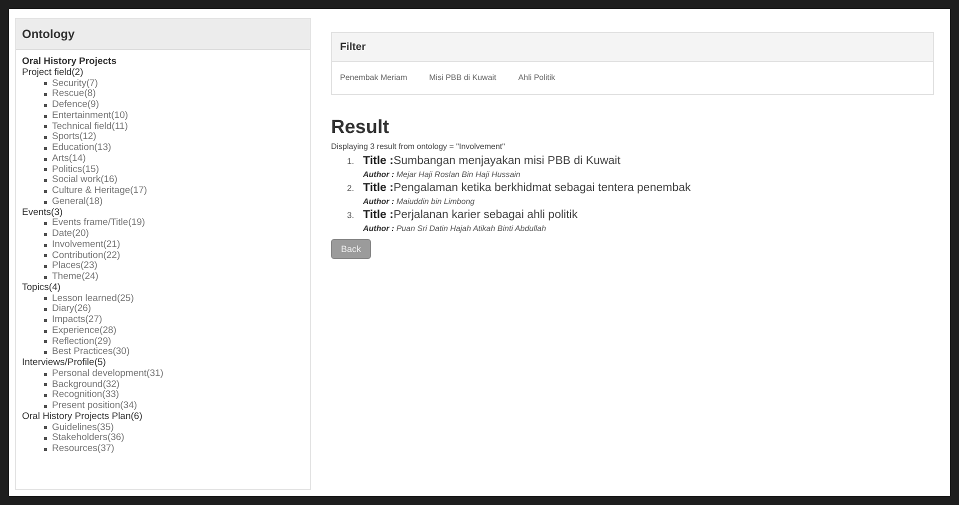 The height and width of the screenshot is (505, 959). Describe the element at coordinates (527, 188) in the screenshot. I see `result-title: Title :Pengalaman ketika berkhidmat sebagai tentera penembak` at that location.